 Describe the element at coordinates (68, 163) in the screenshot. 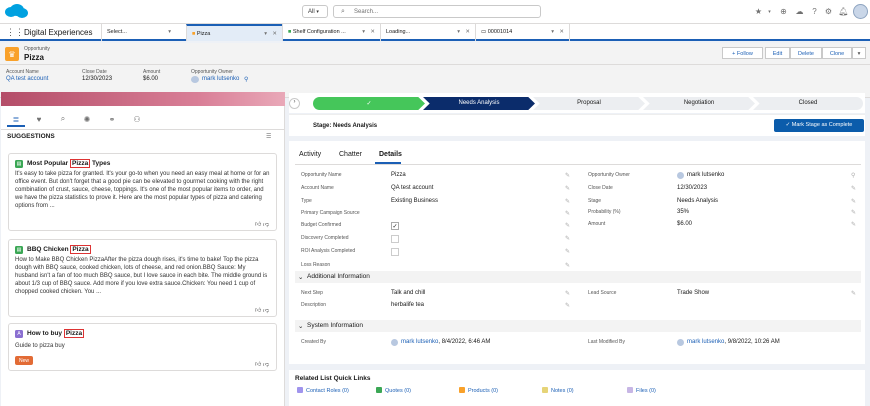

I see `suggestion-title: Most Popular Pizza Types` at that location.